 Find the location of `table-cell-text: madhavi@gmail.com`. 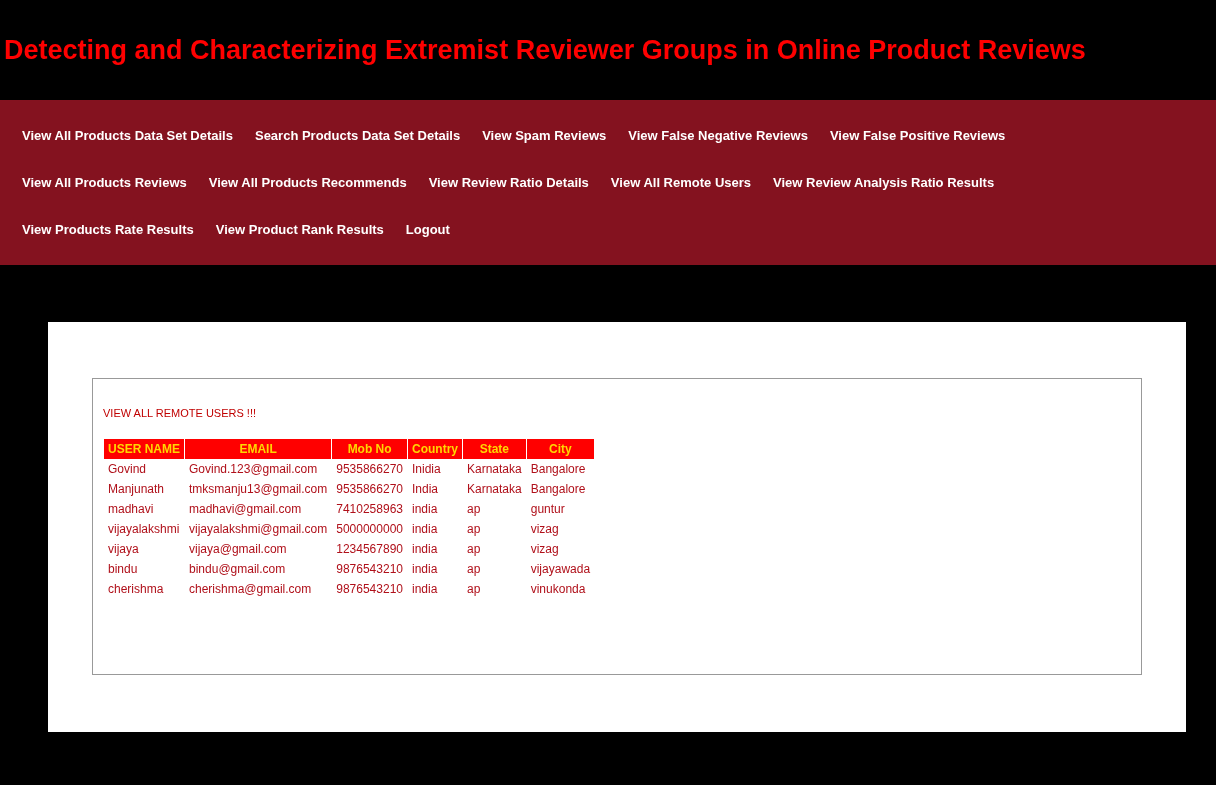

table-cell-text: madhavi@gmail.com is located at coordinates (245, 509).